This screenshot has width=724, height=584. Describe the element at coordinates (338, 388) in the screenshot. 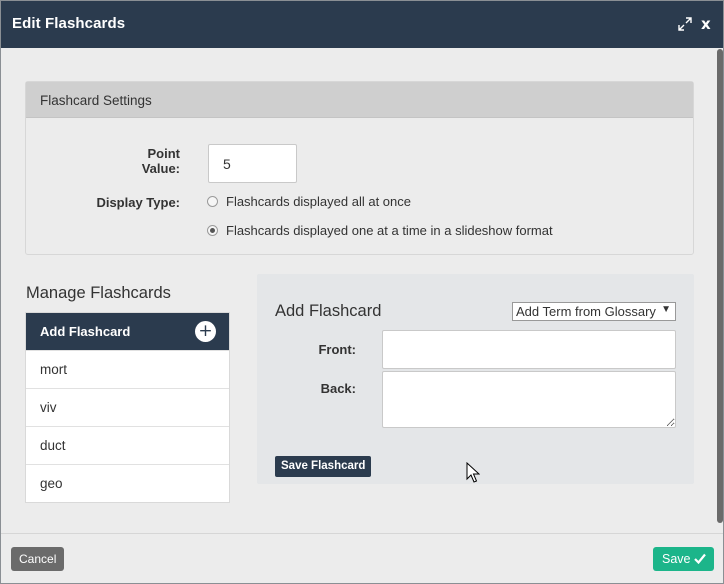

I see `back-label: Back:` at that location.